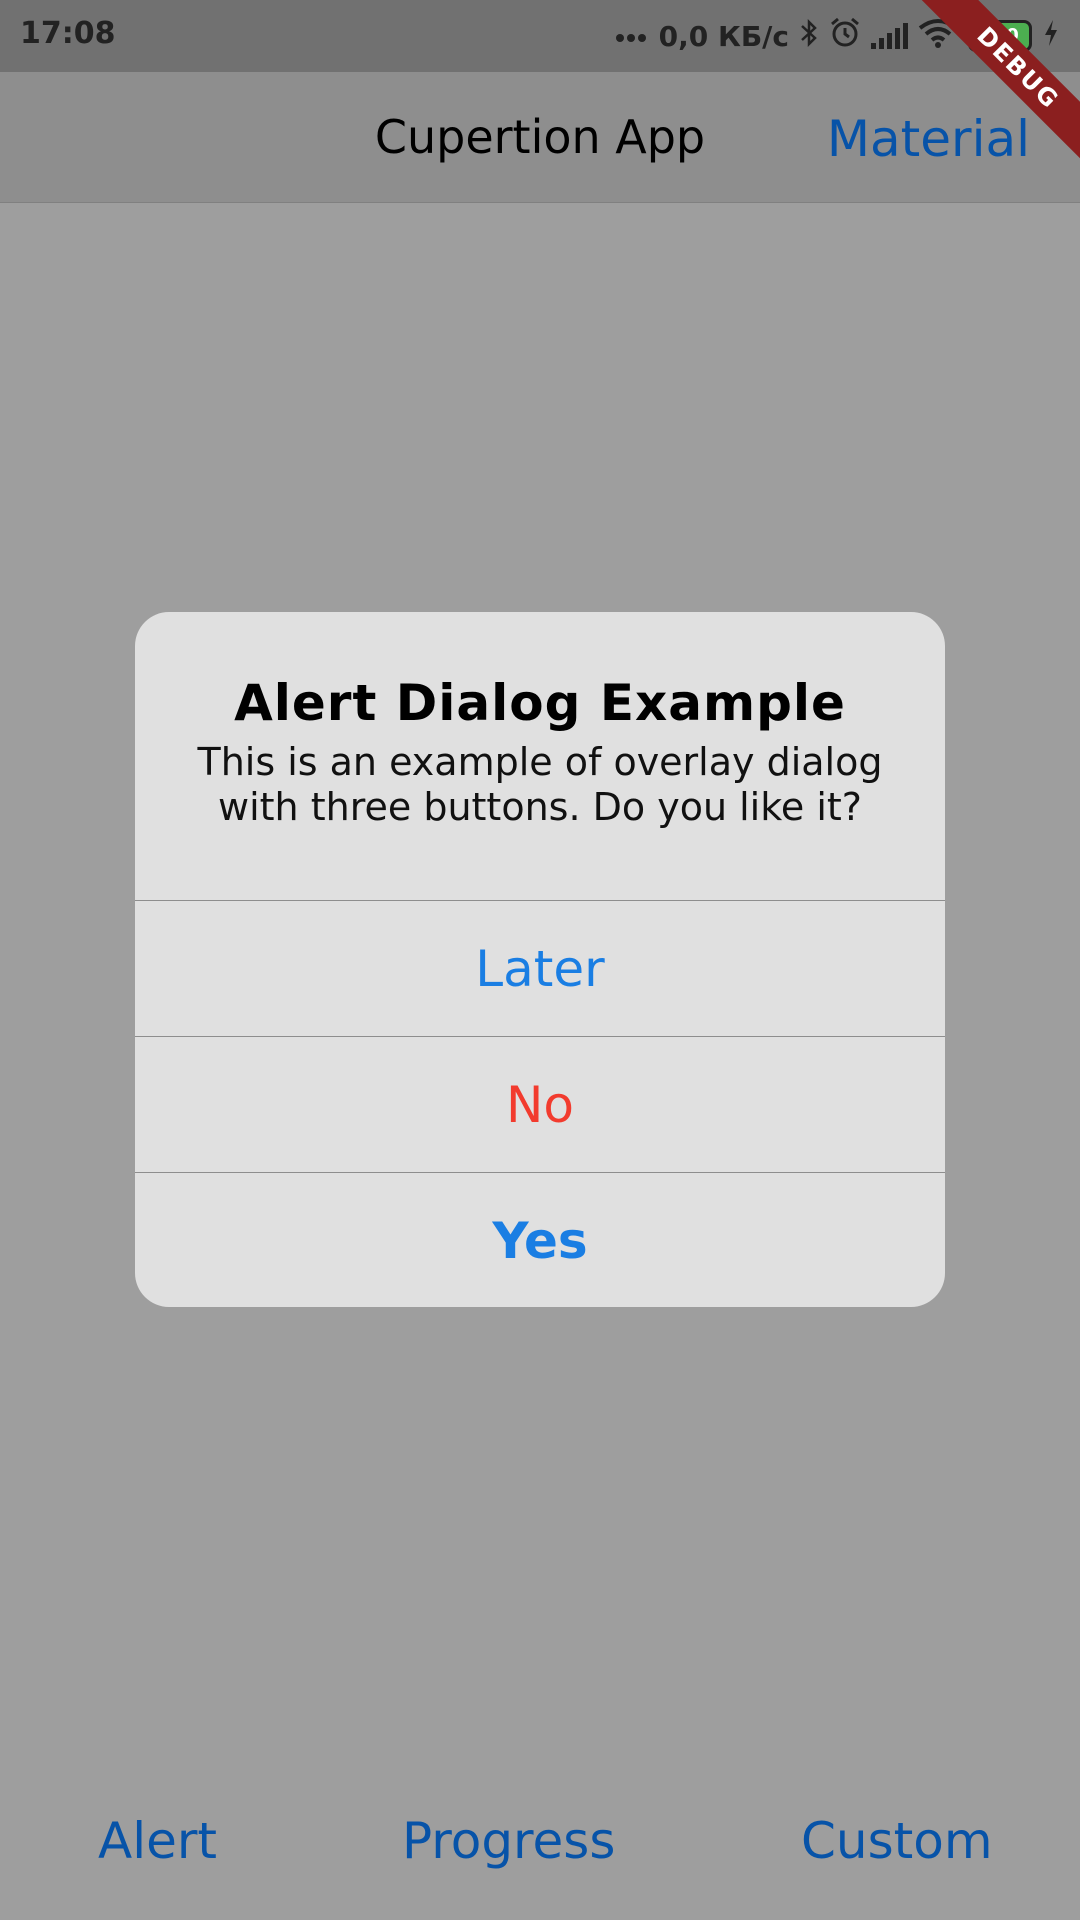 Image resolution: width=1080 pixels, height=1920 pixels. Describe the element at coordinates (540, 137) in the screenshot. I see `navigation-bar: Cupertion App Material` at that location.